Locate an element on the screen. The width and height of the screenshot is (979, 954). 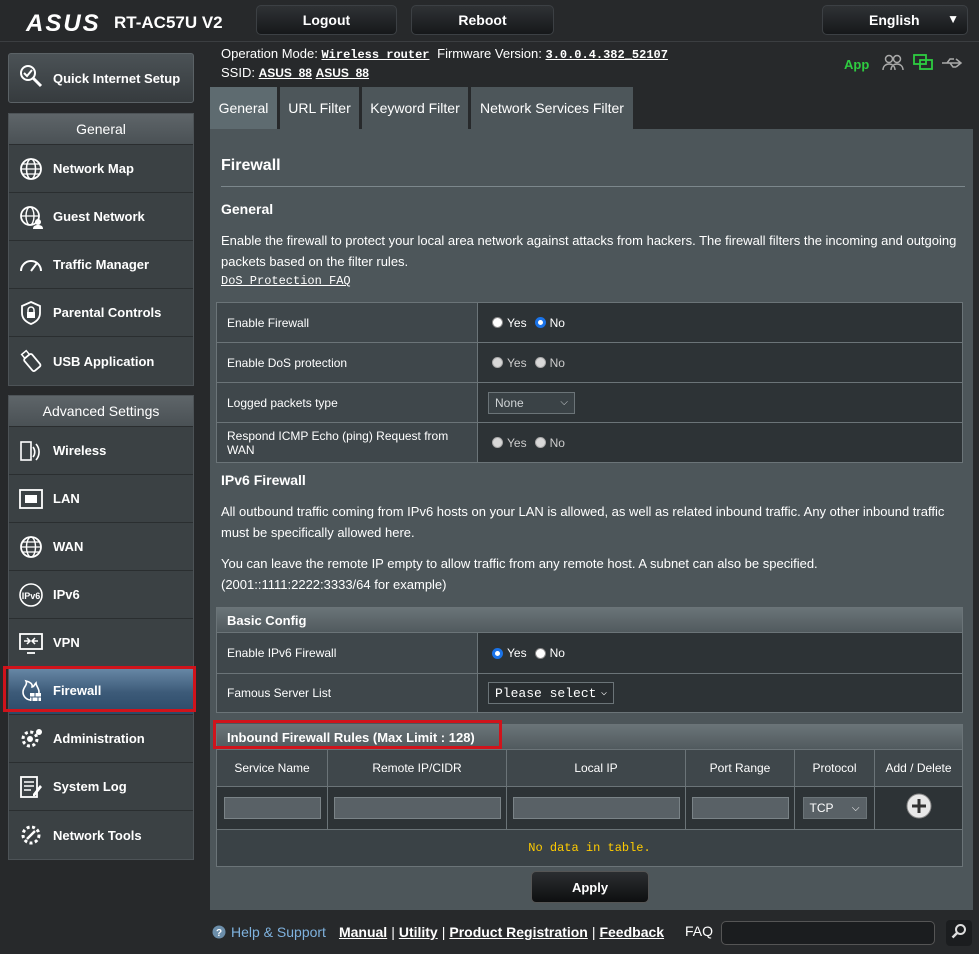
sidebar-item-label: Traffic Manager is located at coordinates (101, 264).